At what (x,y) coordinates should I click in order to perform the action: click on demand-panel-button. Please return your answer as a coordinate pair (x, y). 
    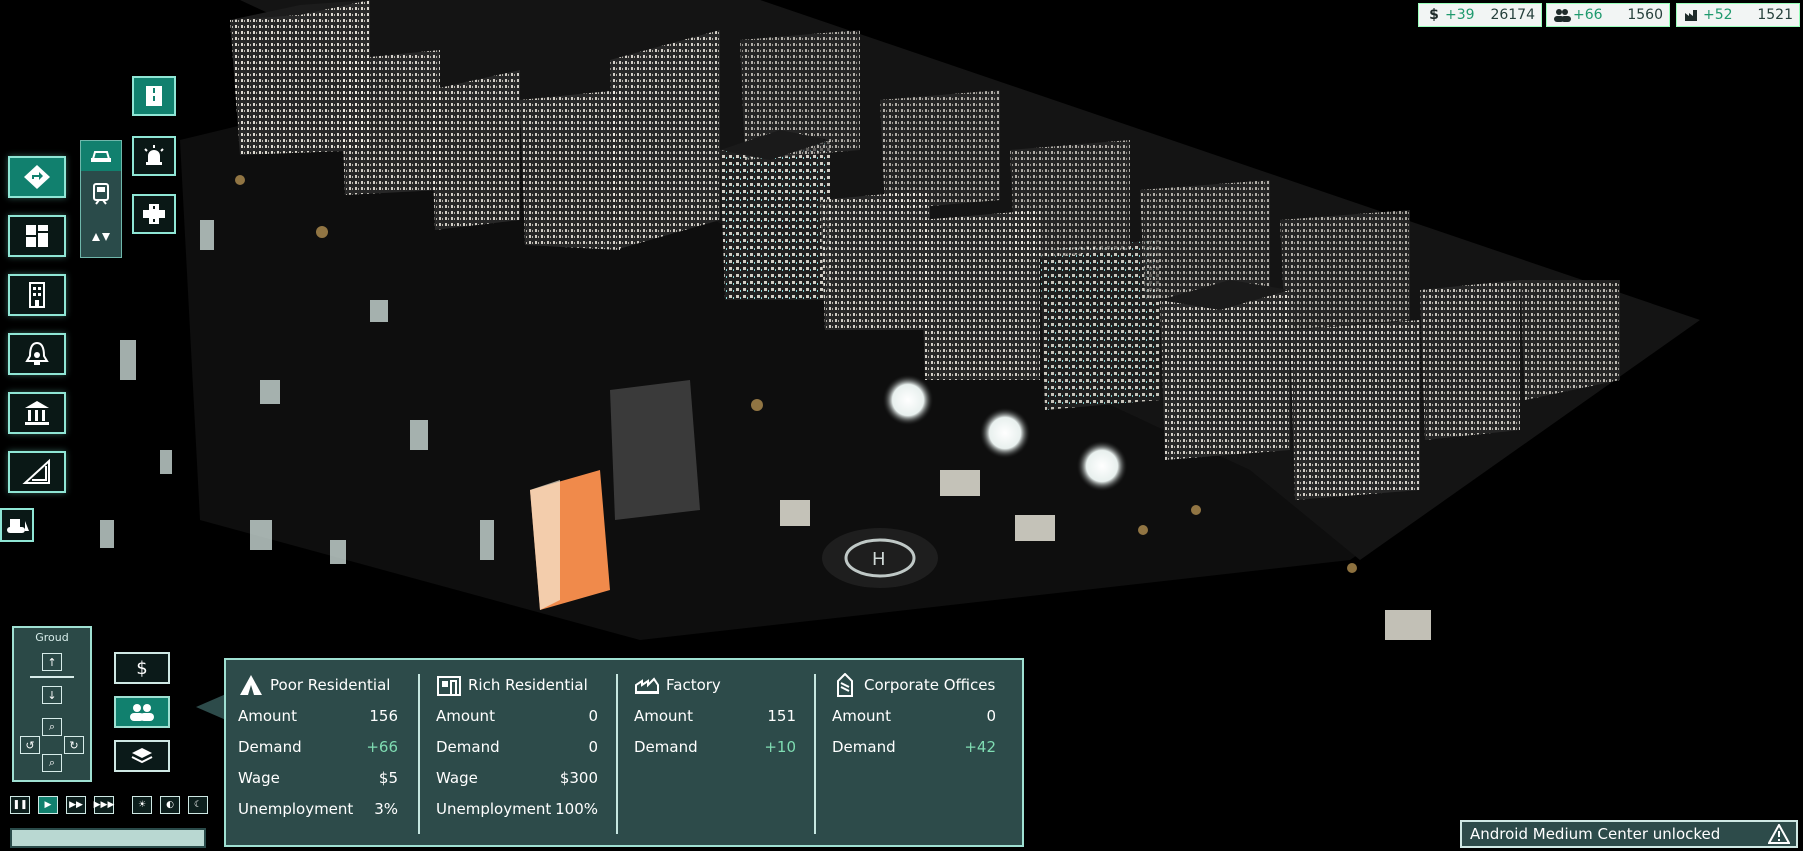
    Looking at the image, I should click on (142, 712).